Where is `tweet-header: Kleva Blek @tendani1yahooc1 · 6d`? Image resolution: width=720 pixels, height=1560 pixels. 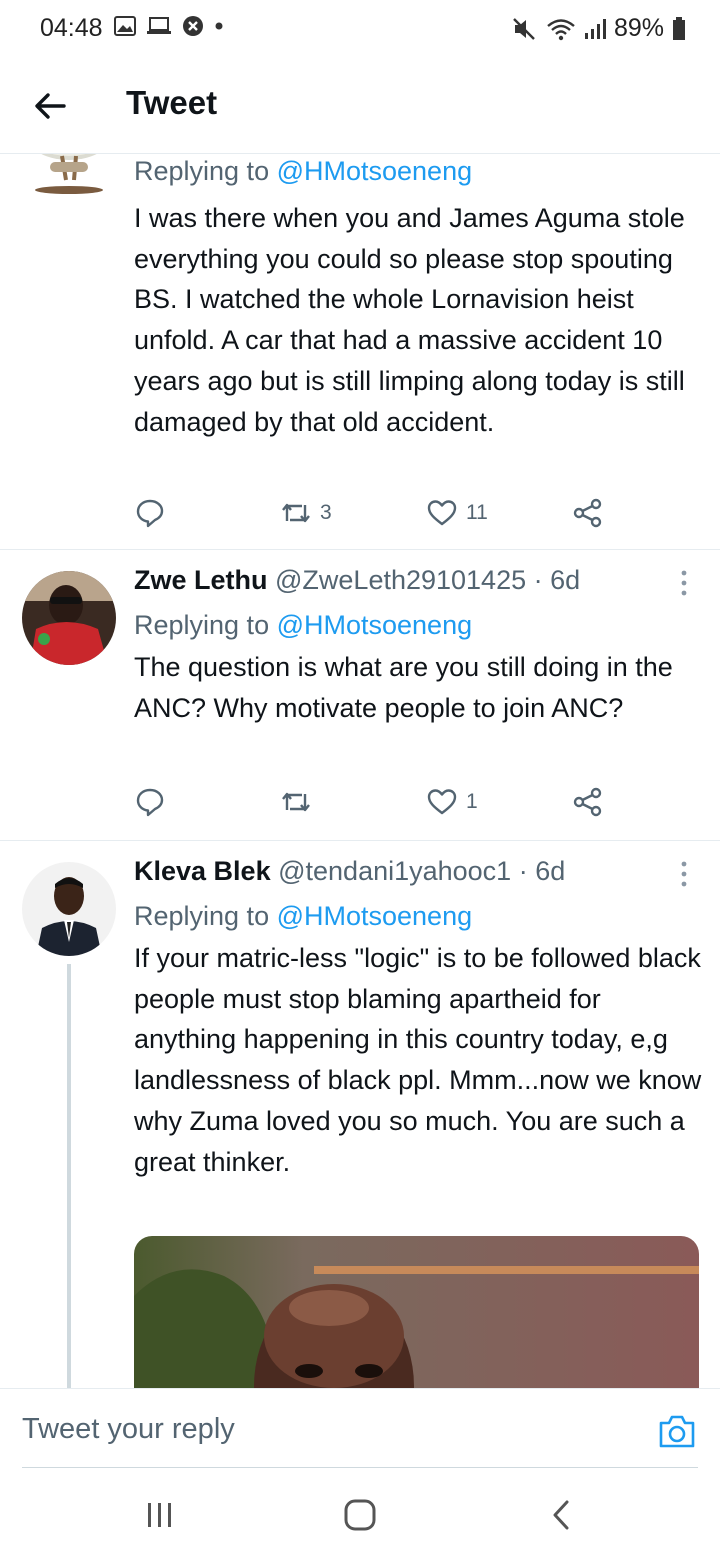
tweet-header: Kleva Blek @tendani1yahooc1 · 6d is located at coordinates (349, 871).